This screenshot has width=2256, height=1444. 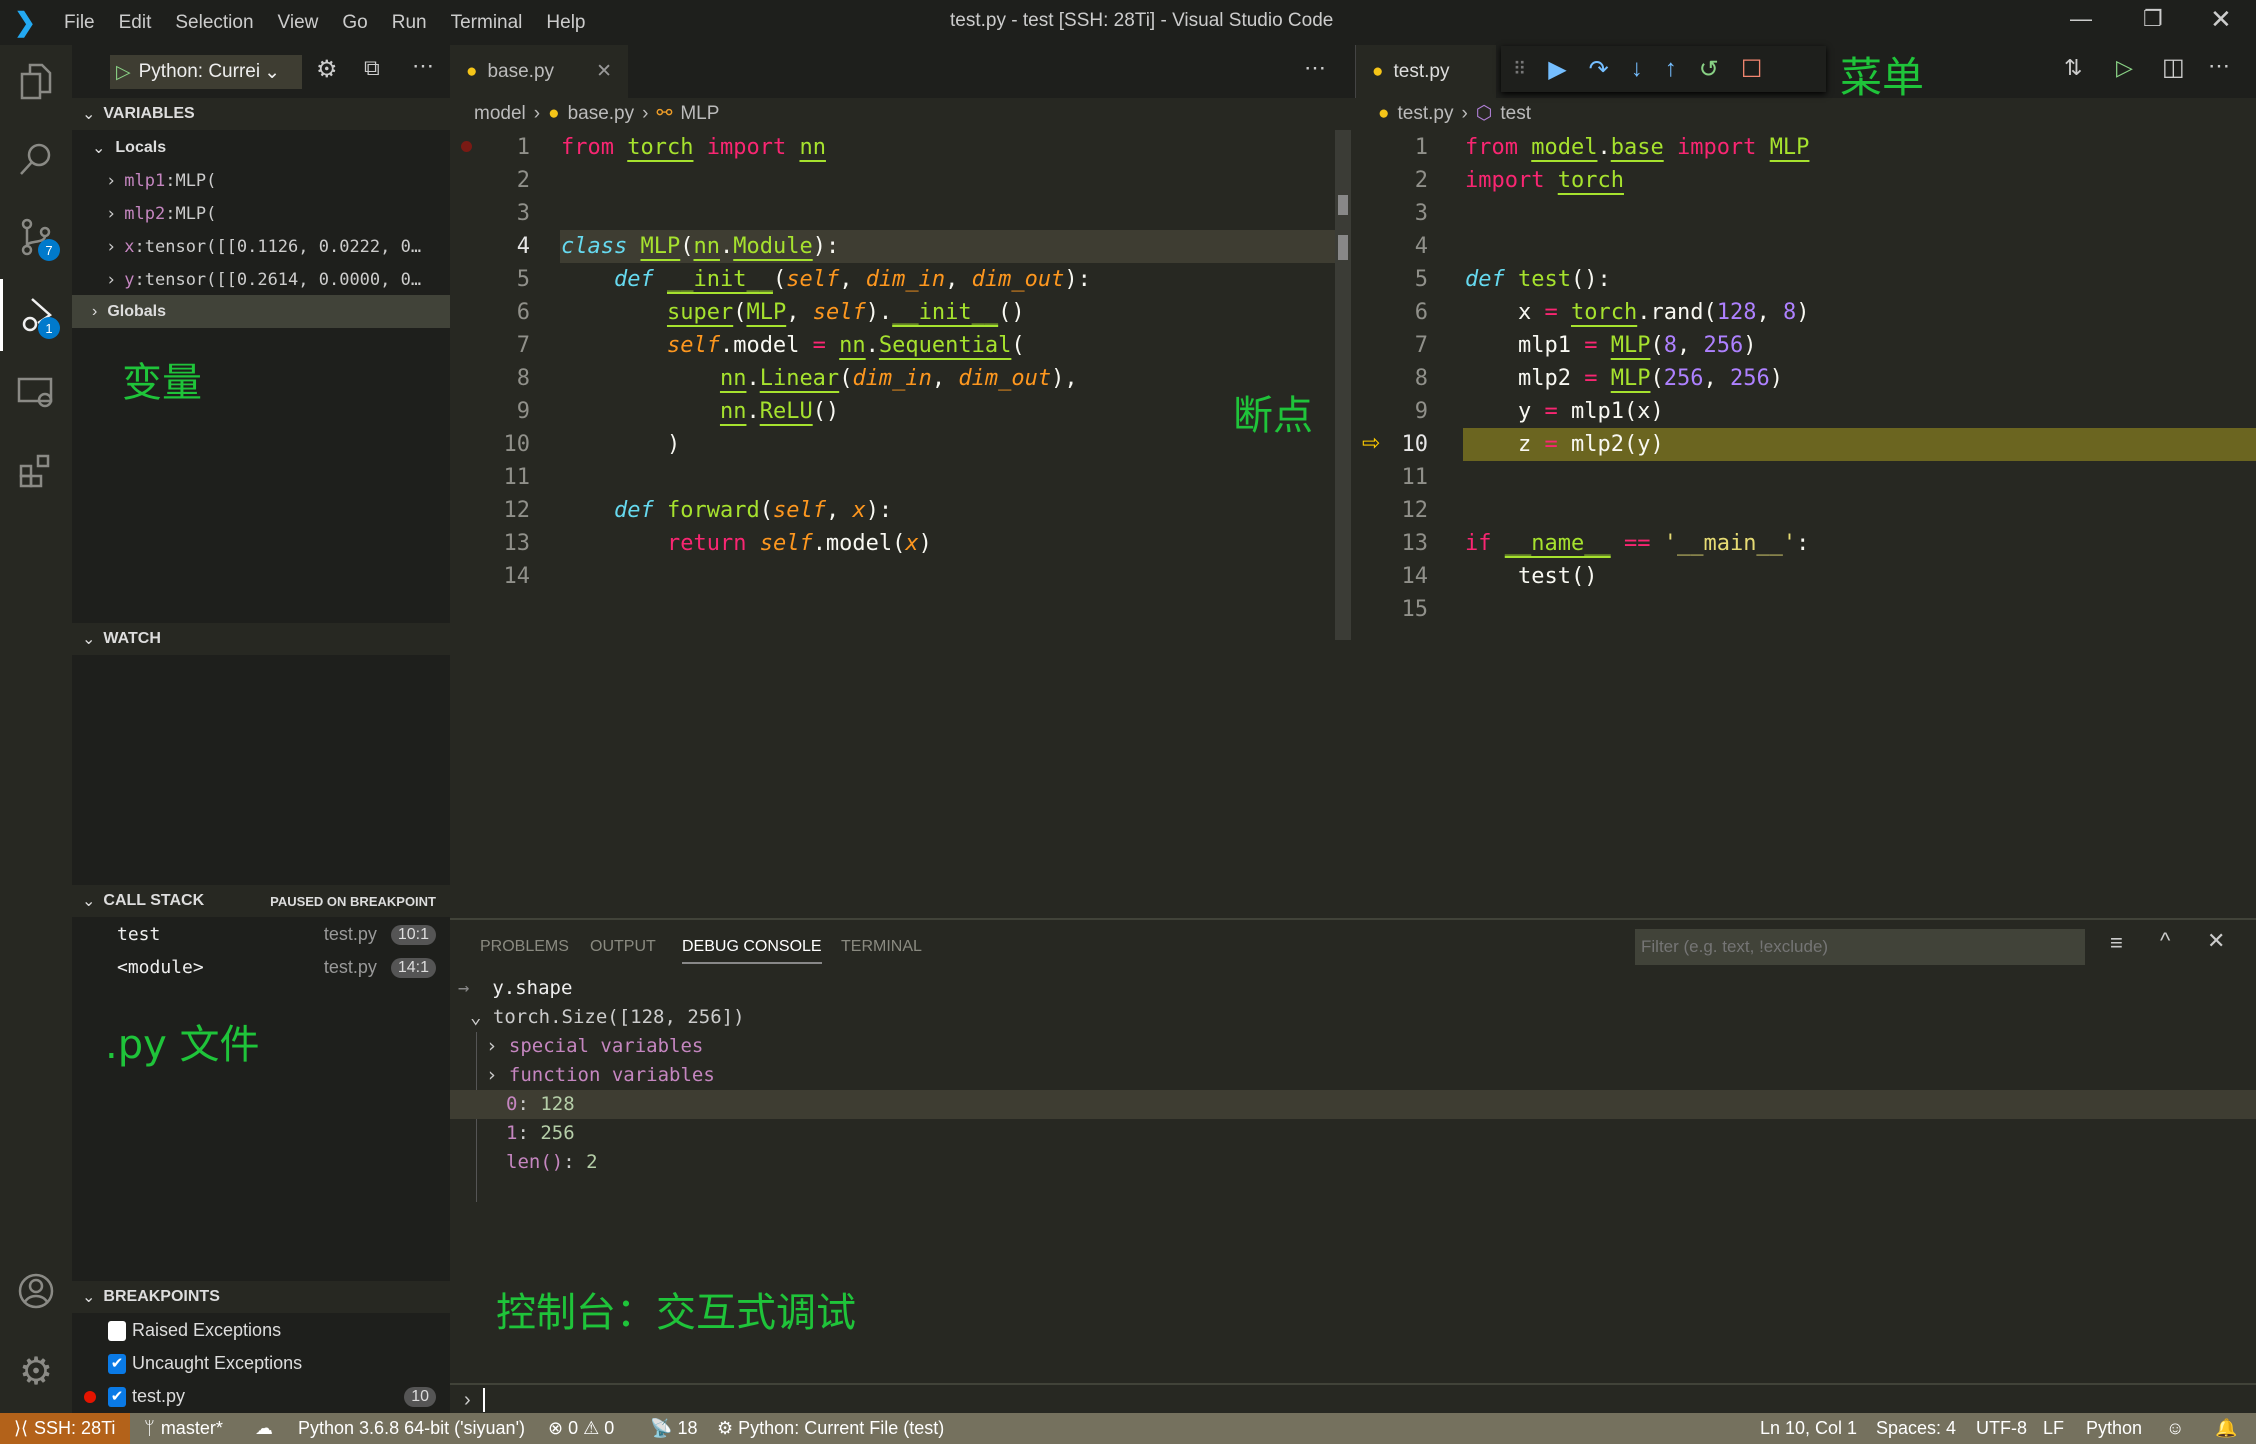 I want to click on step-out-icon: ↑, so click(x=1671, y=69).